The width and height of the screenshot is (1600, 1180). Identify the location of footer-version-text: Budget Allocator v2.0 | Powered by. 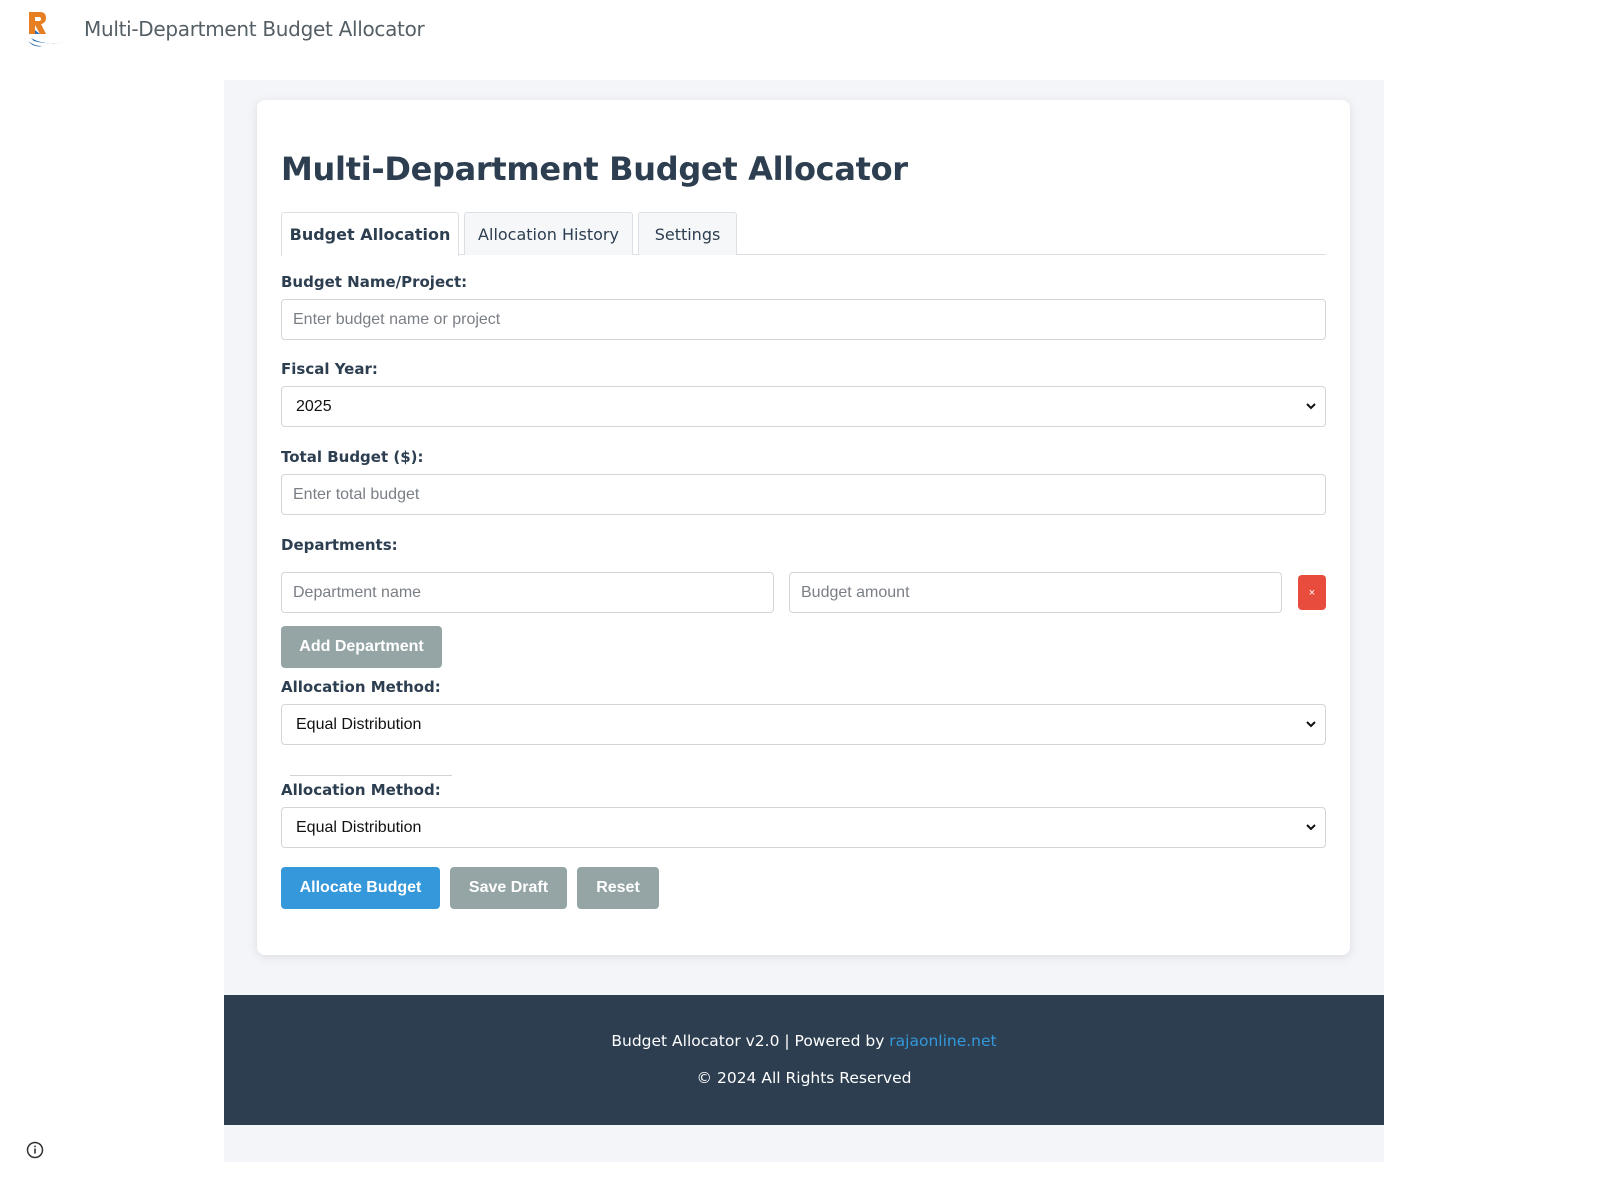
(750, 1041).